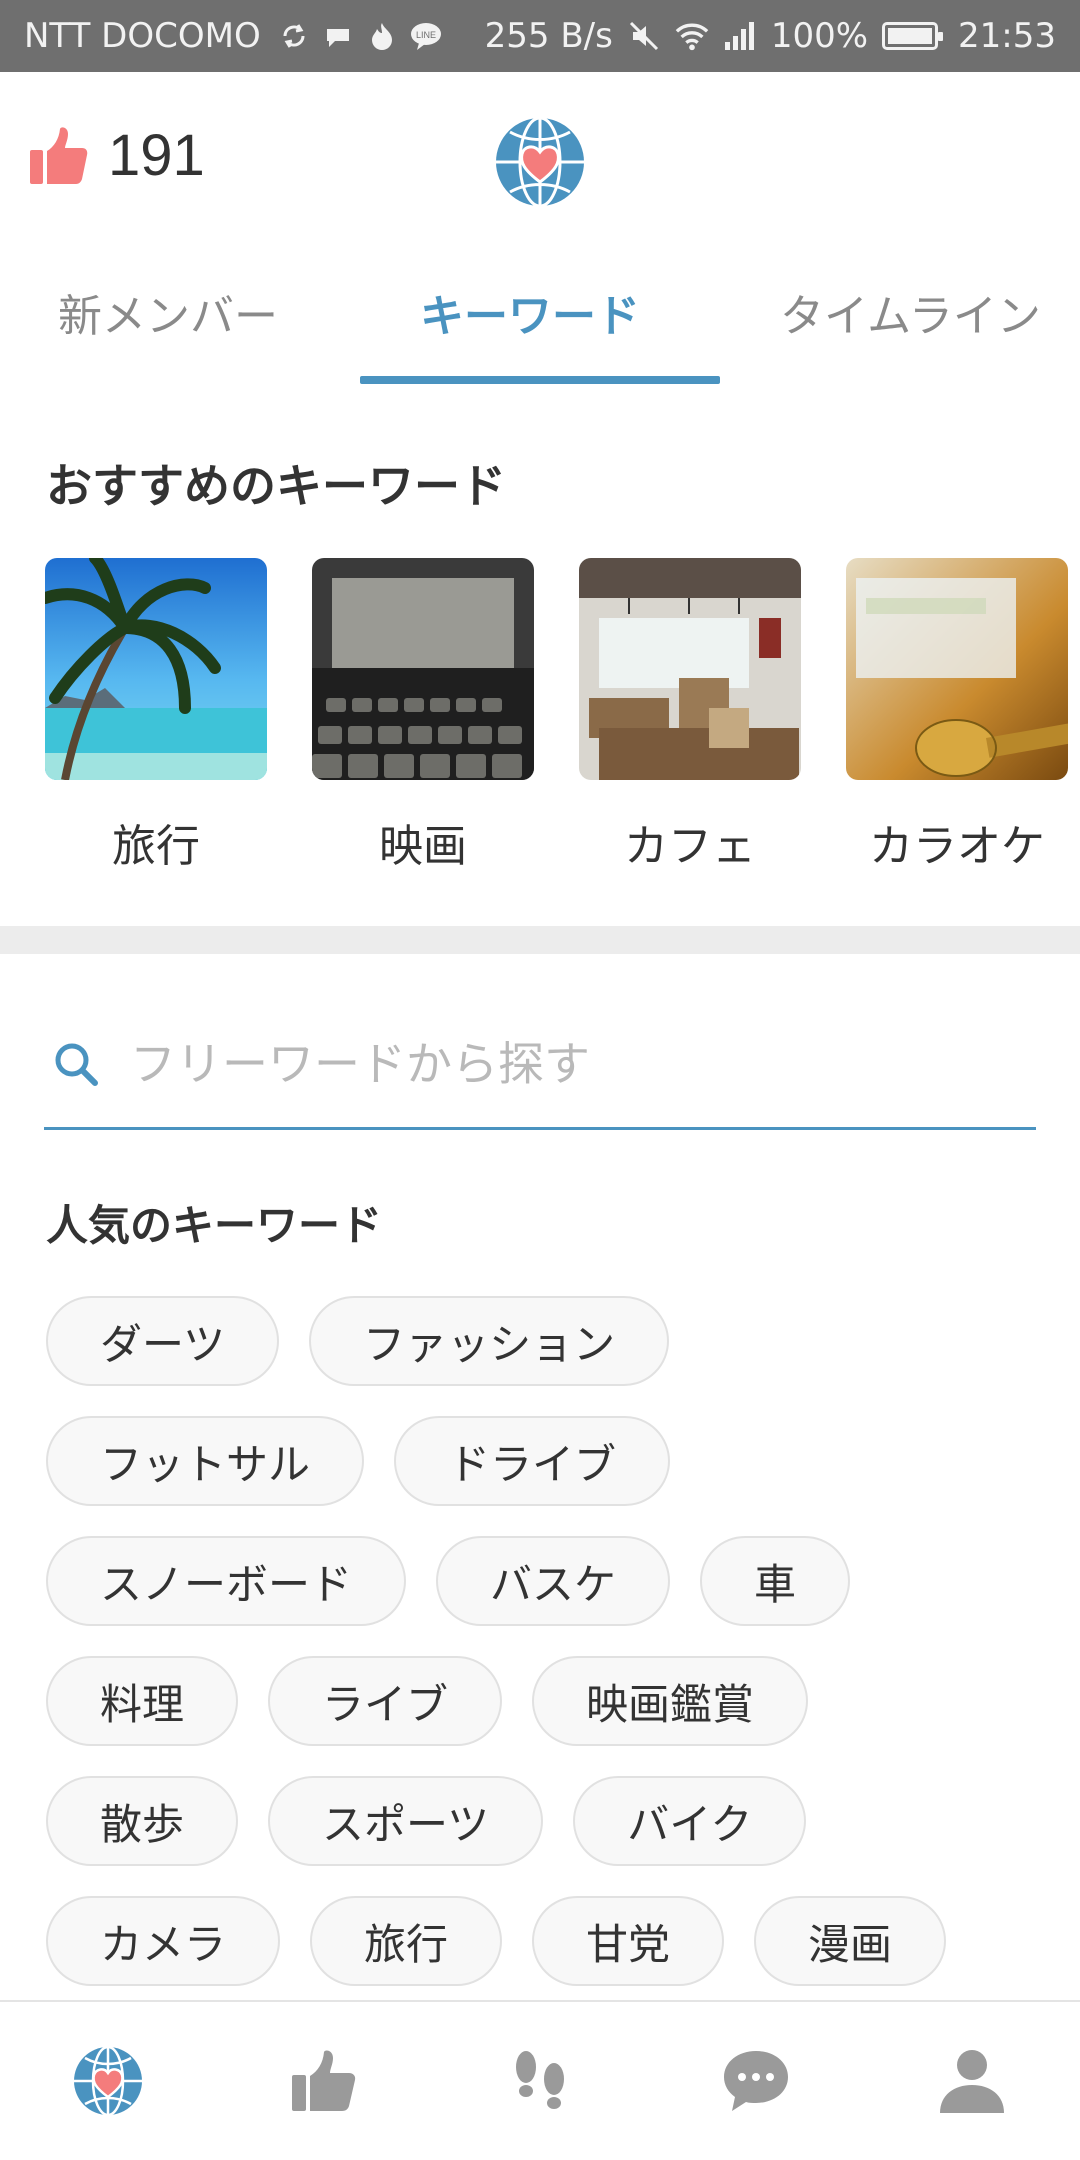  What do you see at coordinates (163, 1941) in the screenshot?
I see `keyword-chip: カメラ` at bounding box center [163, 1941].